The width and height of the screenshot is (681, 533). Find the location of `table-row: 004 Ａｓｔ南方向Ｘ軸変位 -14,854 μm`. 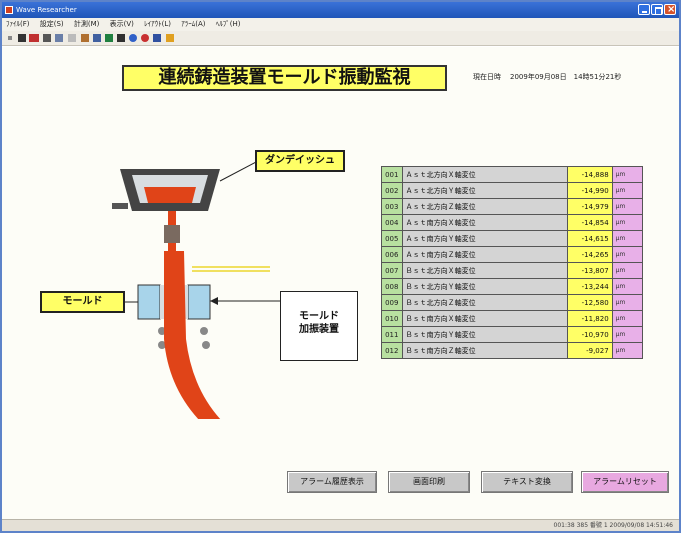

table-row: 004 Ａｓｔ南方向Ｘ軸変位 -14,854 μm is located at coordinates (512, 222).